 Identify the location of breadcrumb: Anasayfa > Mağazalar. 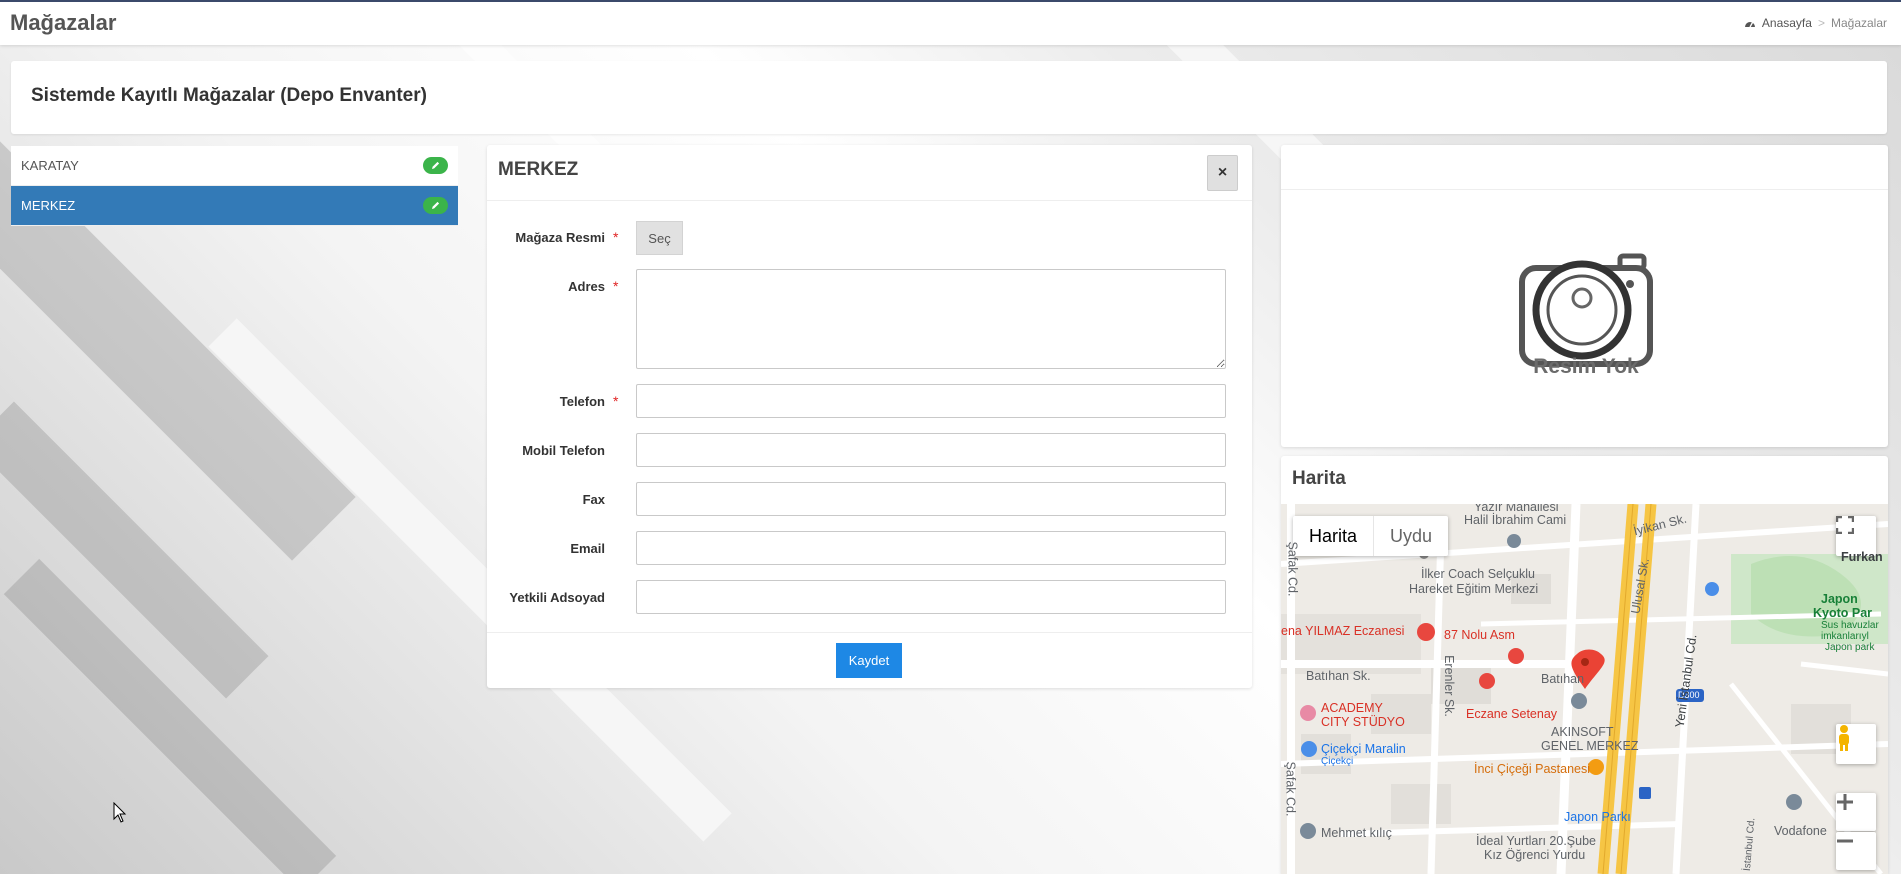
(1815, 23).